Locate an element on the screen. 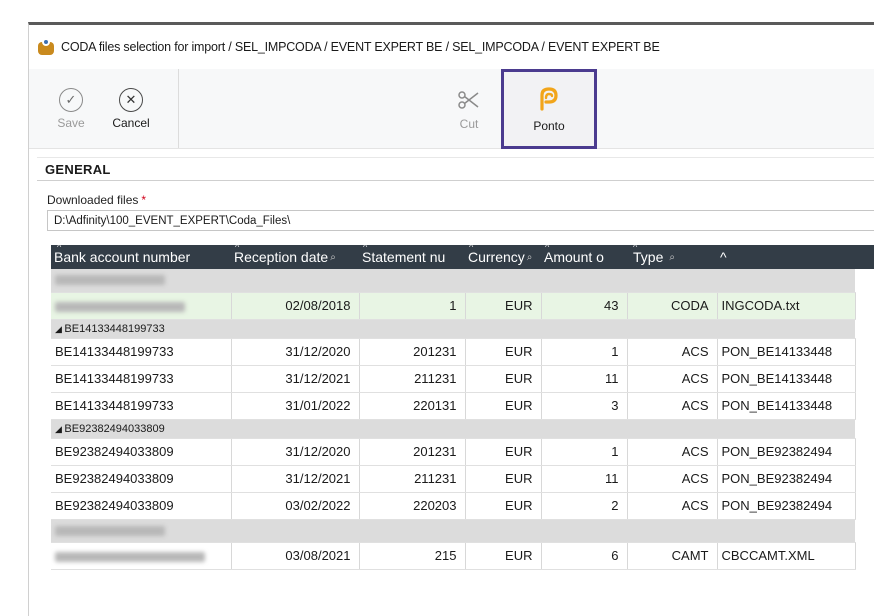  cell-amount: 3 is located at coordinates (584, 406).